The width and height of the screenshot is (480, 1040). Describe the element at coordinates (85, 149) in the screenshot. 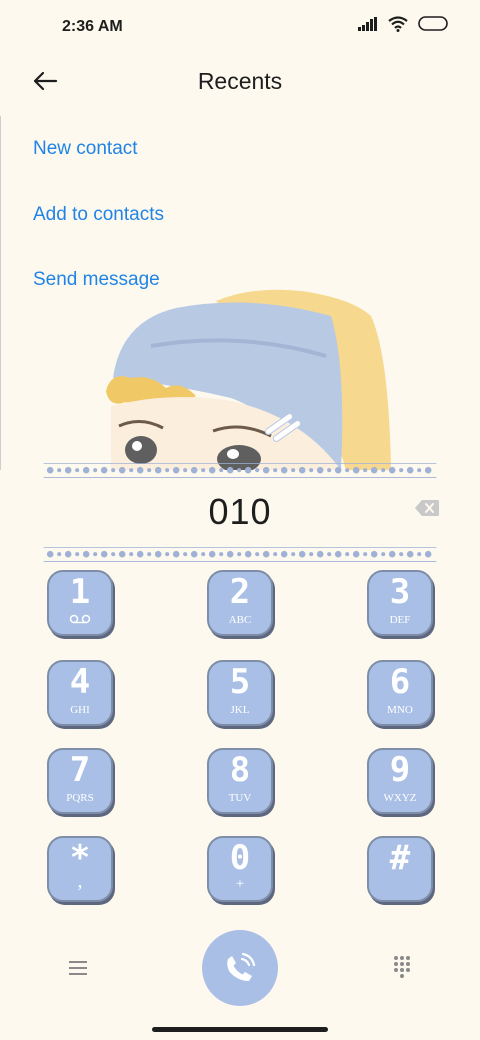

I see `new-contact-option: New contact` at that location.